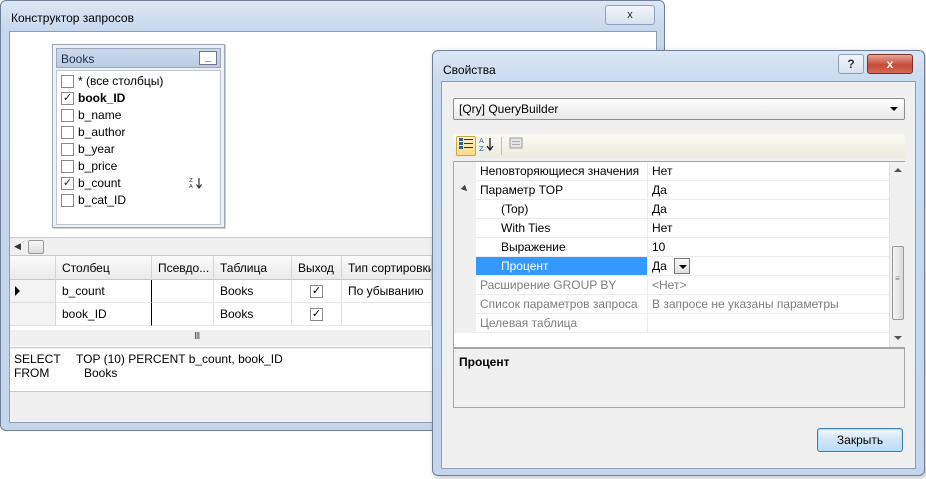  I want to click on cell-sort-type: По убыванию, so click(387, 291).